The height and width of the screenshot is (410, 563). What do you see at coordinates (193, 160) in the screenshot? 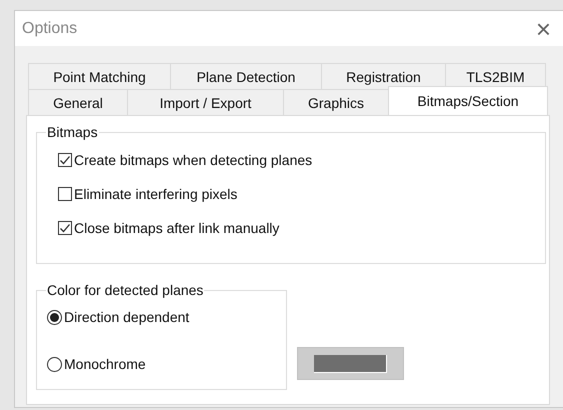
I see `checkbox-label: Create bitmaps when detecting planes` at bounding box center [193, 160].